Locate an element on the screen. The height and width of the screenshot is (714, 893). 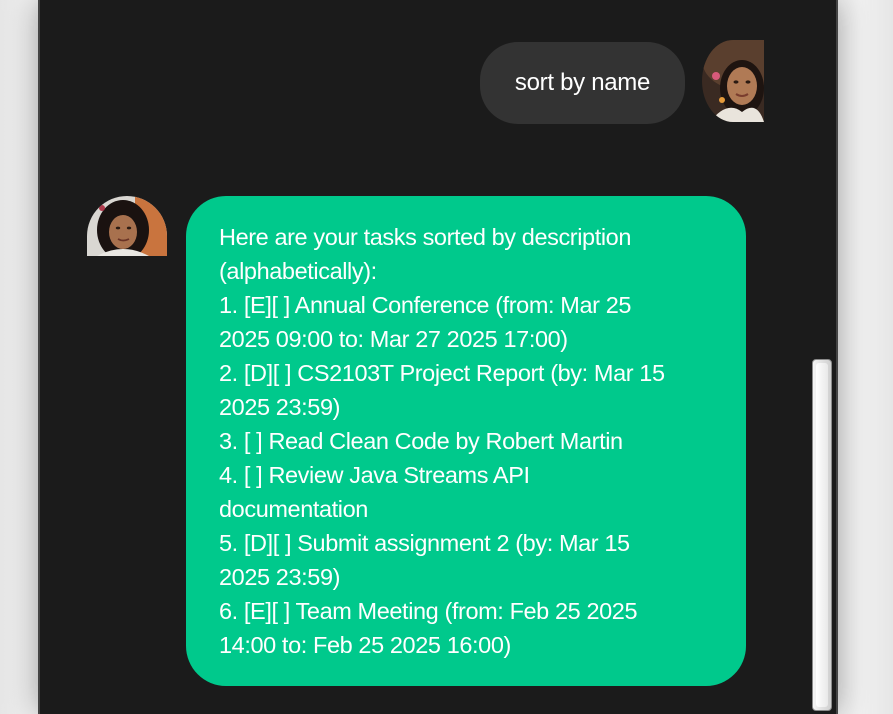
user-avatar is located at coordinates (733, 81).